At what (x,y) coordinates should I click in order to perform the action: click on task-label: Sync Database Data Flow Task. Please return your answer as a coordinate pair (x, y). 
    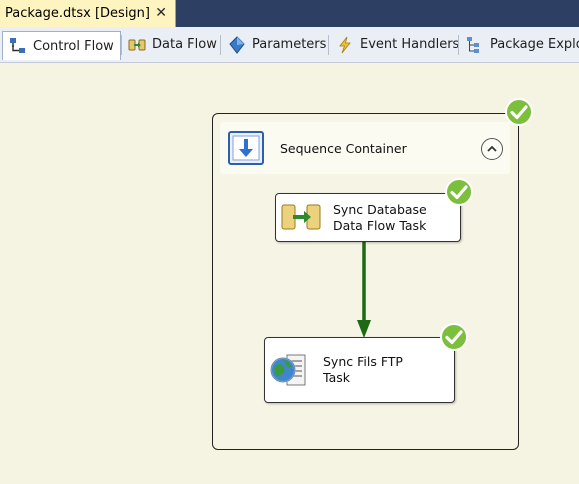
    Looking at the image, I should click on (380, 218).